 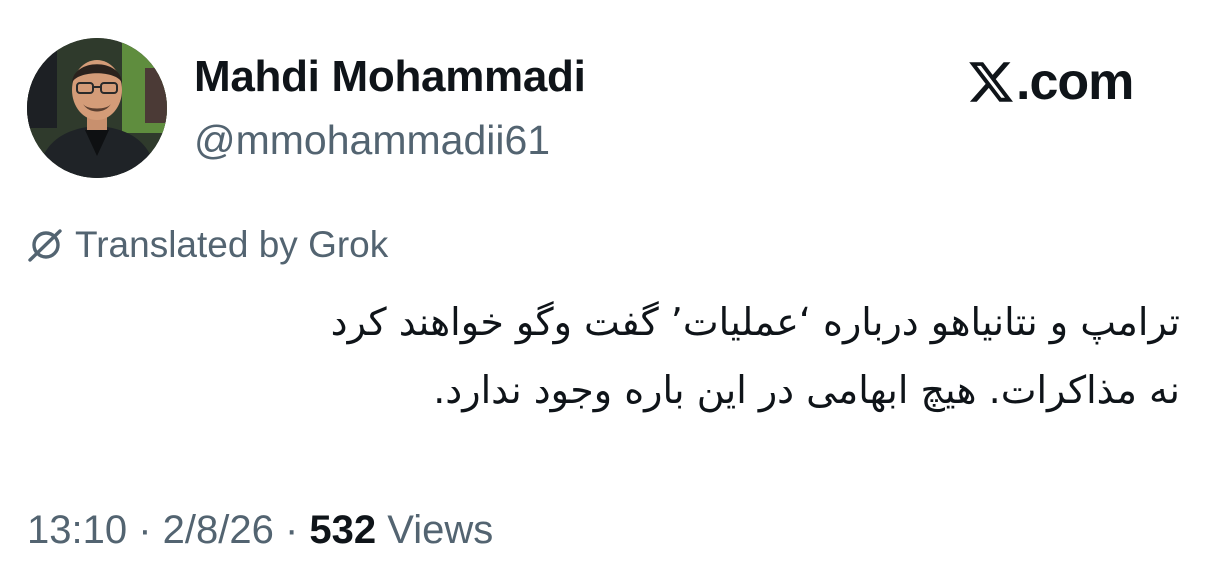 I want to click on x-logo-icon, so click(x=991, y=82).